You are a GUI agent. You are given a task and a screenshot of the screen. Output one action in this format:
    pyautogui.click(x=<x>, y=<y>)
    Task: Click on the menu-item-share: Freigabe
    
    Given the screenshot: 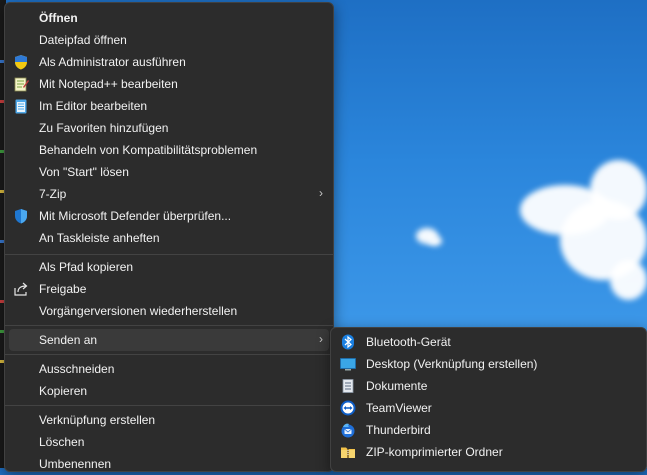 What is the action you would take?
    pyautogui.click(x=169, y=289)
    